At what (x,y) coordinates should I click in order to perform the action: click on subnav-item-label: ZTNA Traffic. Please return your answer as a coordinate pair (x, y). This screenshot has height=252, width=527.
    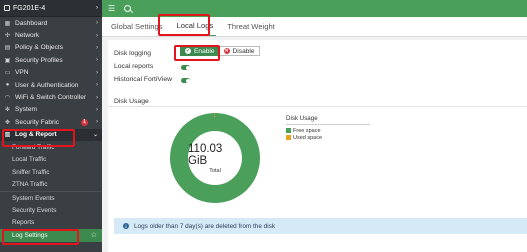
    Looking at the image, I should click on (30, 185).